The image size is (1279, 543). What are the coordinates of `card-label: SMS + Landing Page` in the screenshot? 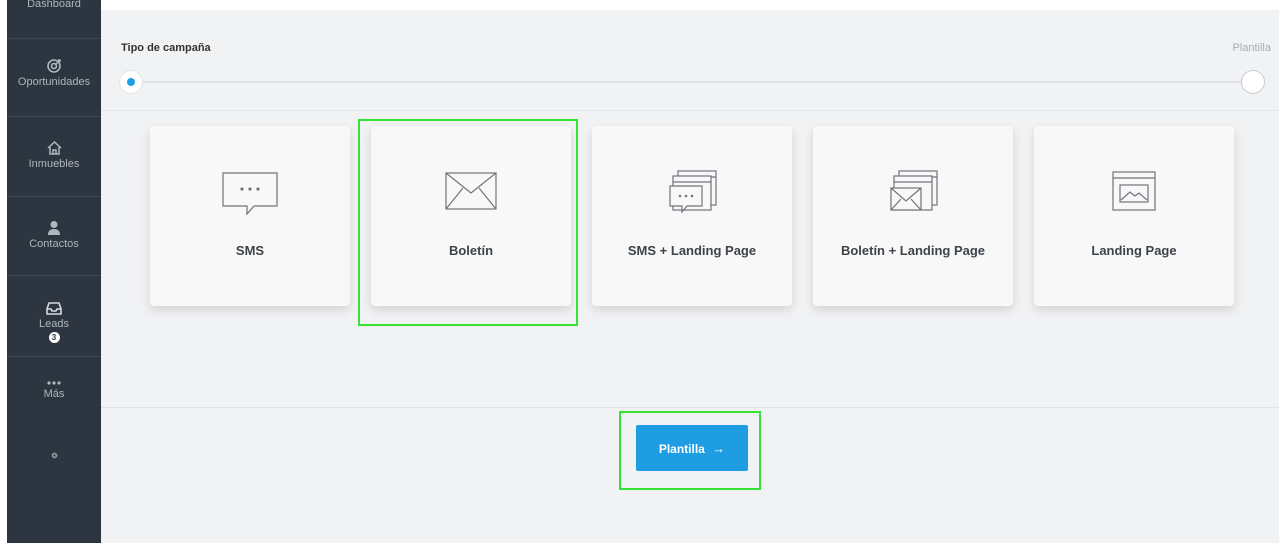 It's located at (692, 250).